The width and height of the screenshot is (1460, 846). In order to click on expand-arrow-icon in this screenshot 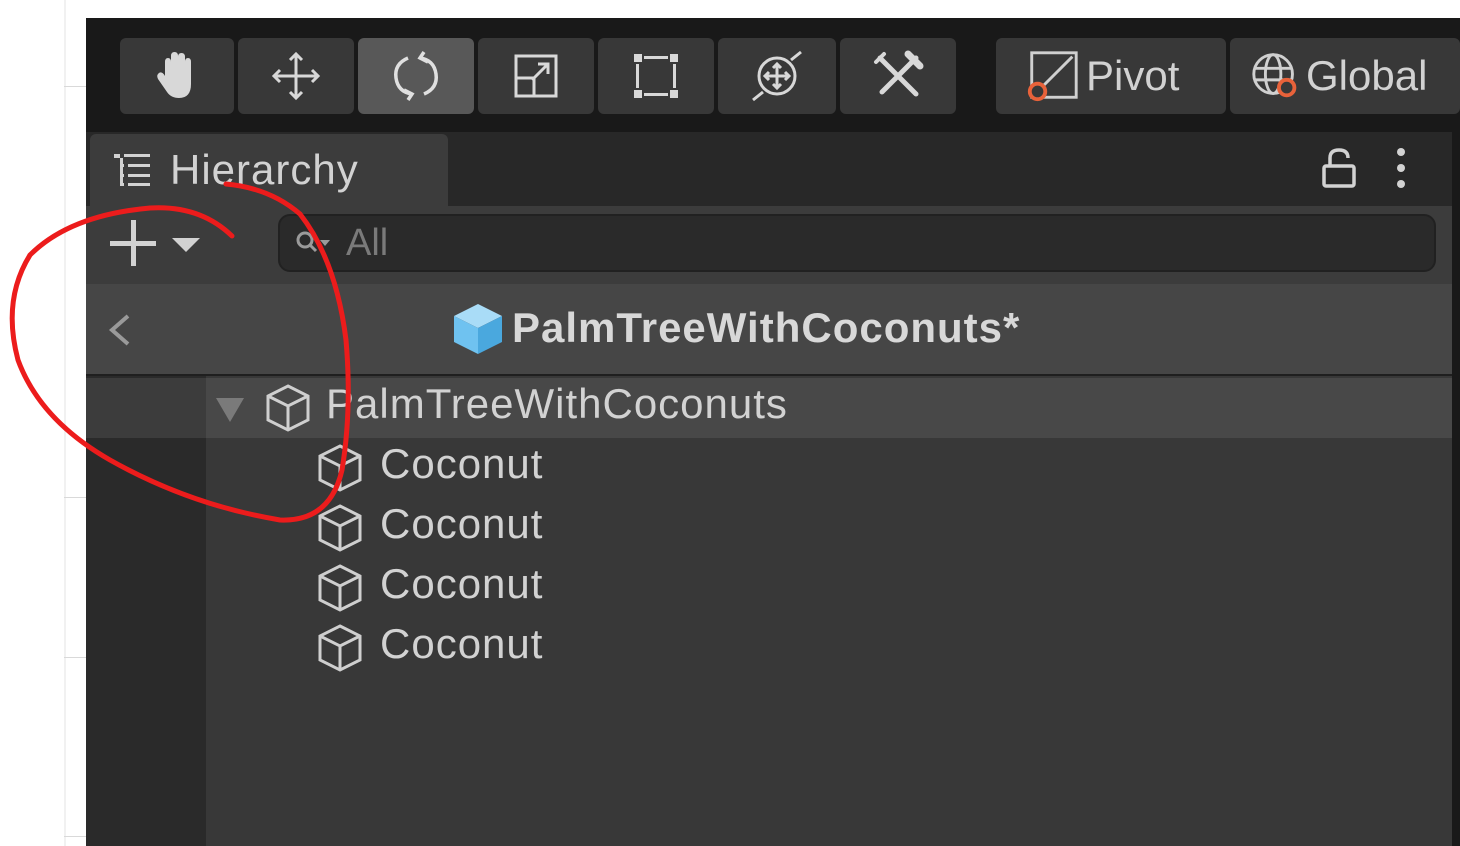, I will do `click(230, 409)`.